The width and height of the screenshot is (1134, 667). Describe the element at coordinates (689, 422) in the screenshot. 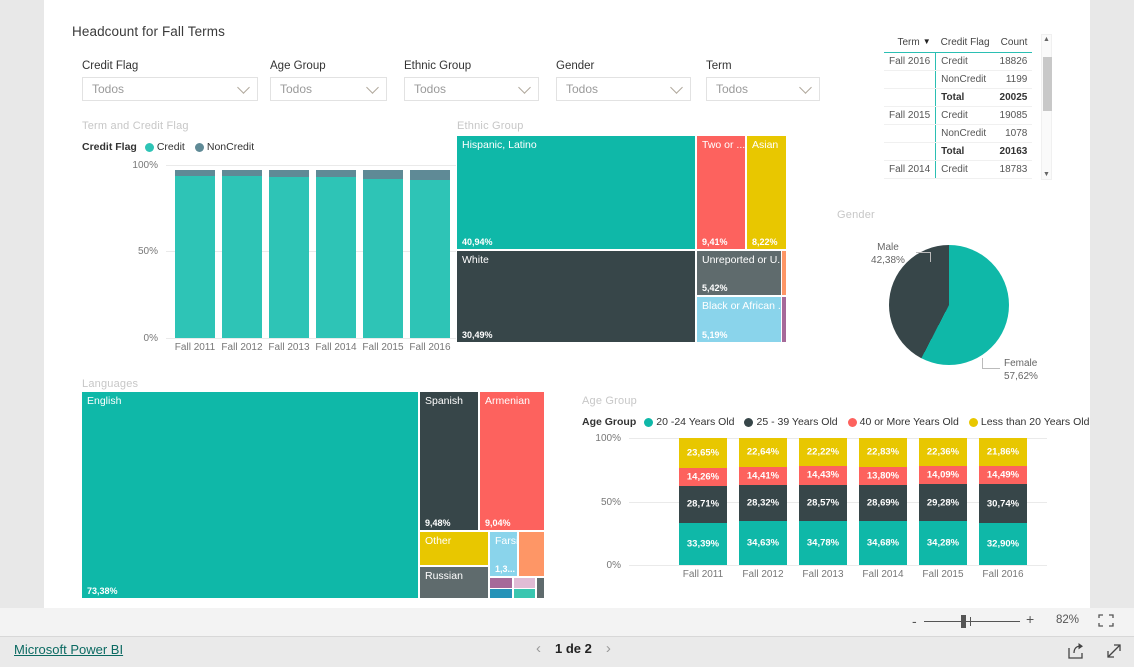

I see `legend-item-20-24: 20 -24 Years Old` at that location.